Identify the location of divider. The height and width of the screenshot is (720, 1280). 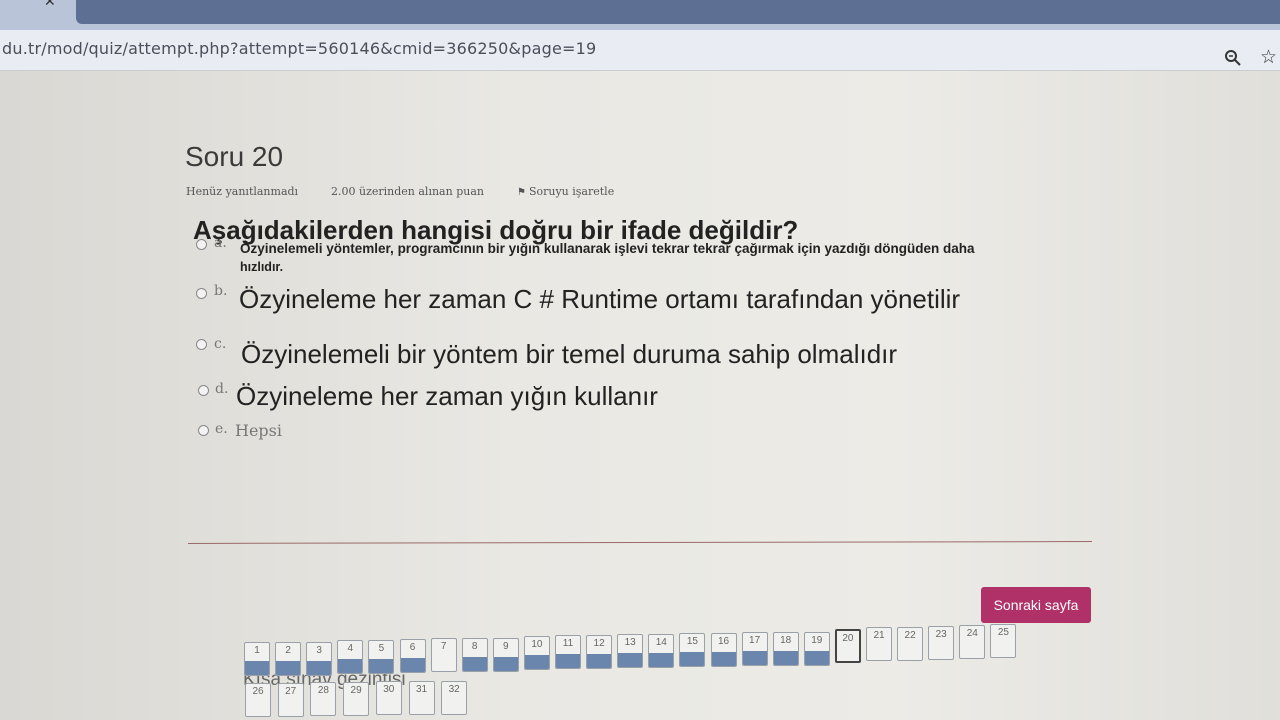
(639, 542).